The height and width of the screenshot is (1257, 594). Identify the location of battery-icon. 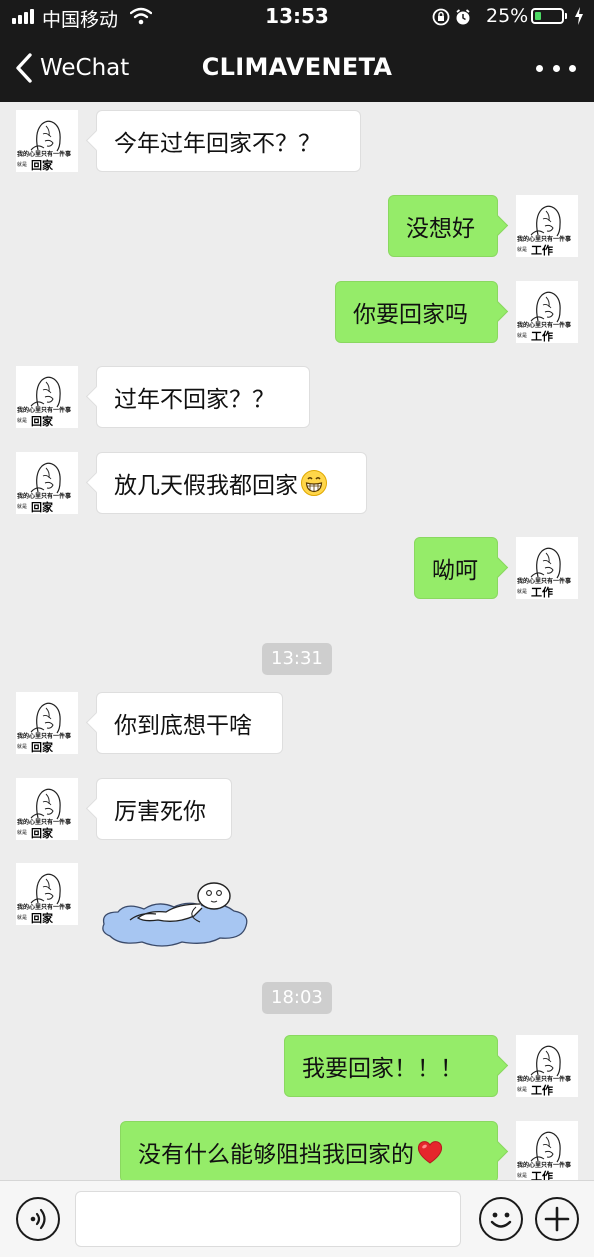
(547, 16).